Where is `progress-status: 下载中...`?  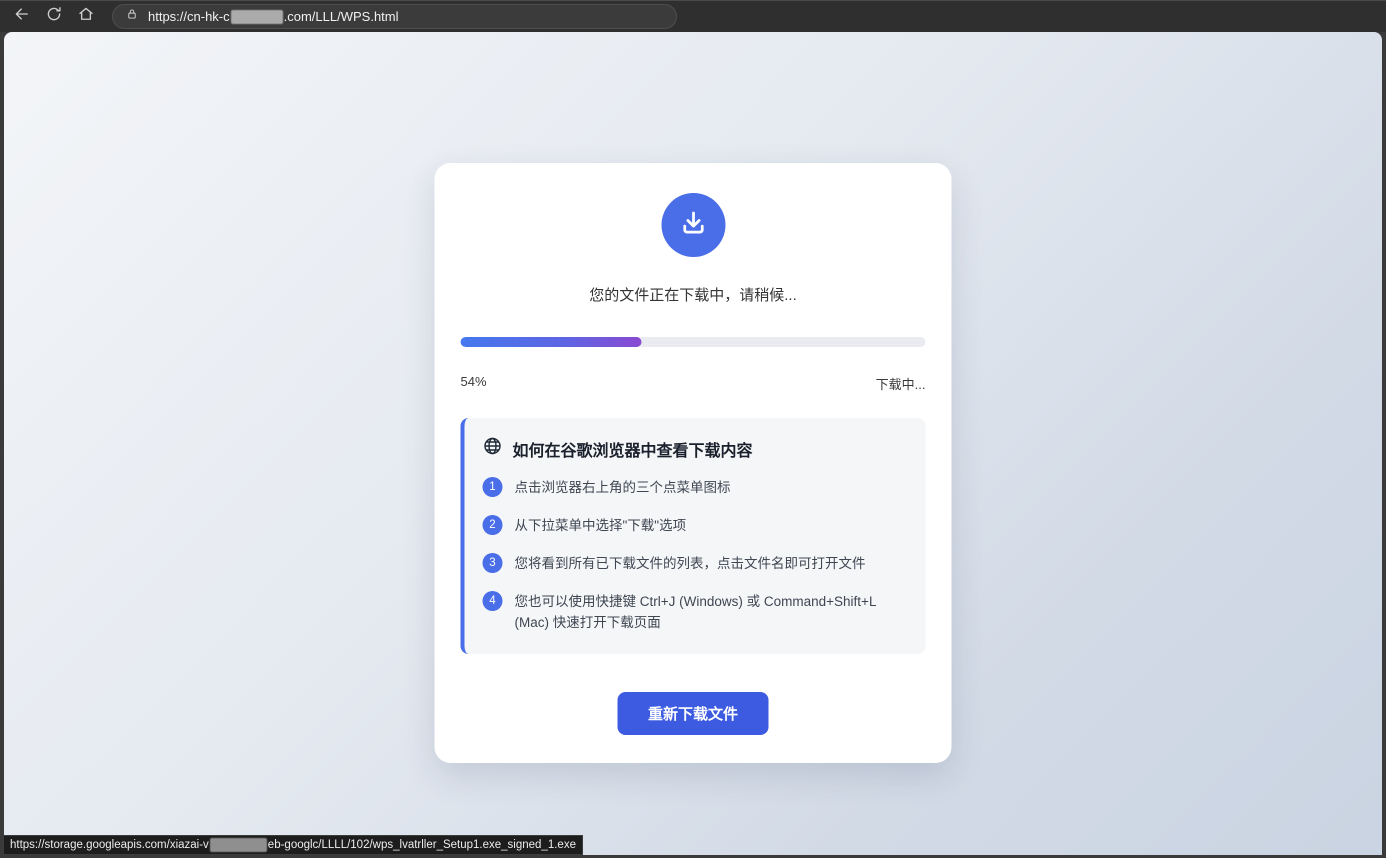 progress-status: 下载中... is located at coordinates (900, 384).